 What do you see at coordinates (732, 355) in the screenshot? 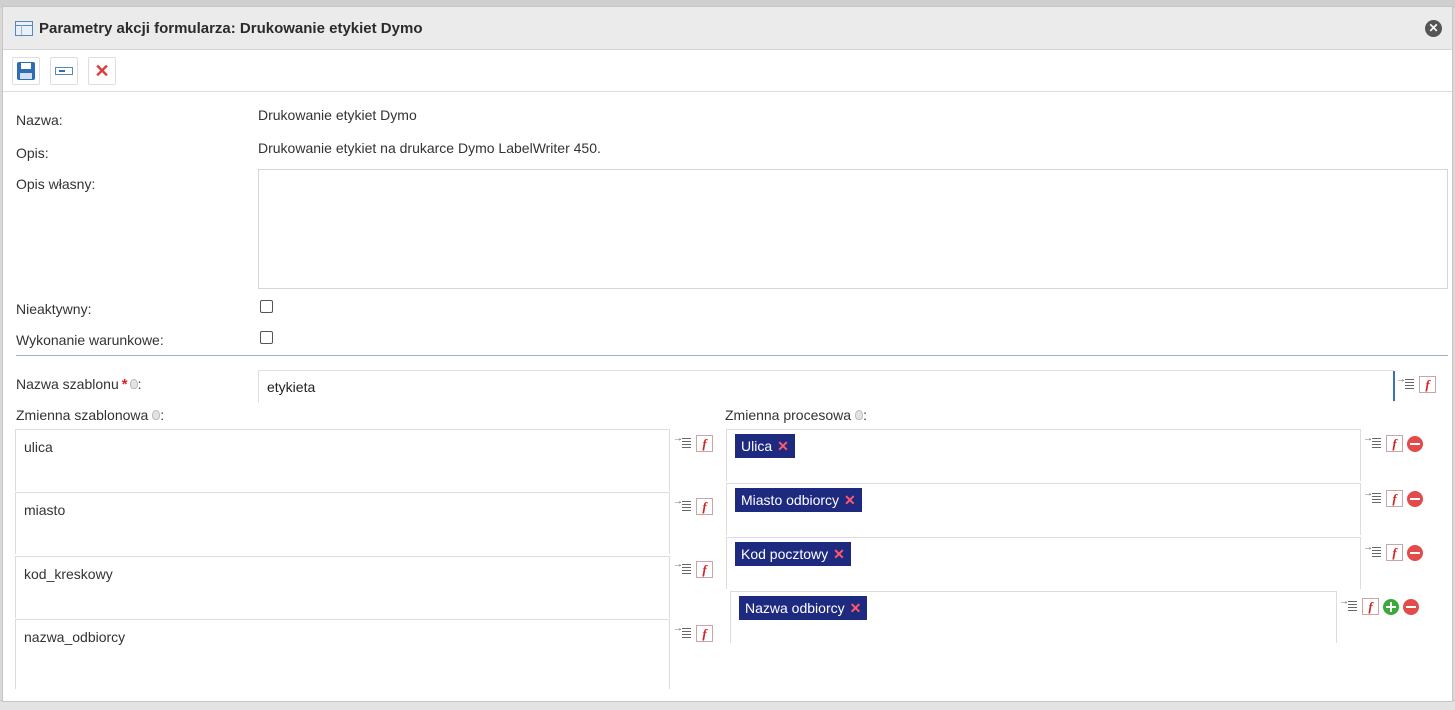
I see `section-divider` at bounding box center [732, 355].